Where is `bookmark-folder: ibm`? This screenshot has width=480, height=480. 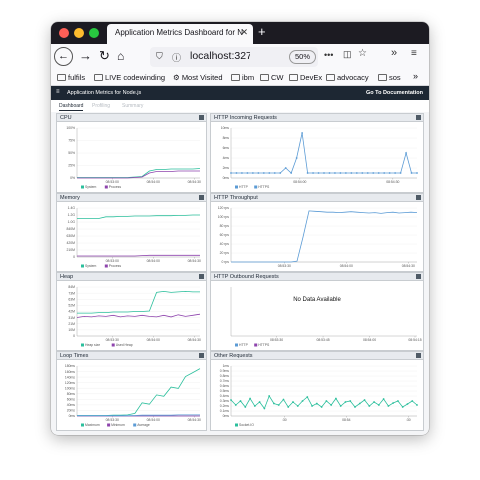
bookmark-folder: ibm is located at coordinates (242, 77).